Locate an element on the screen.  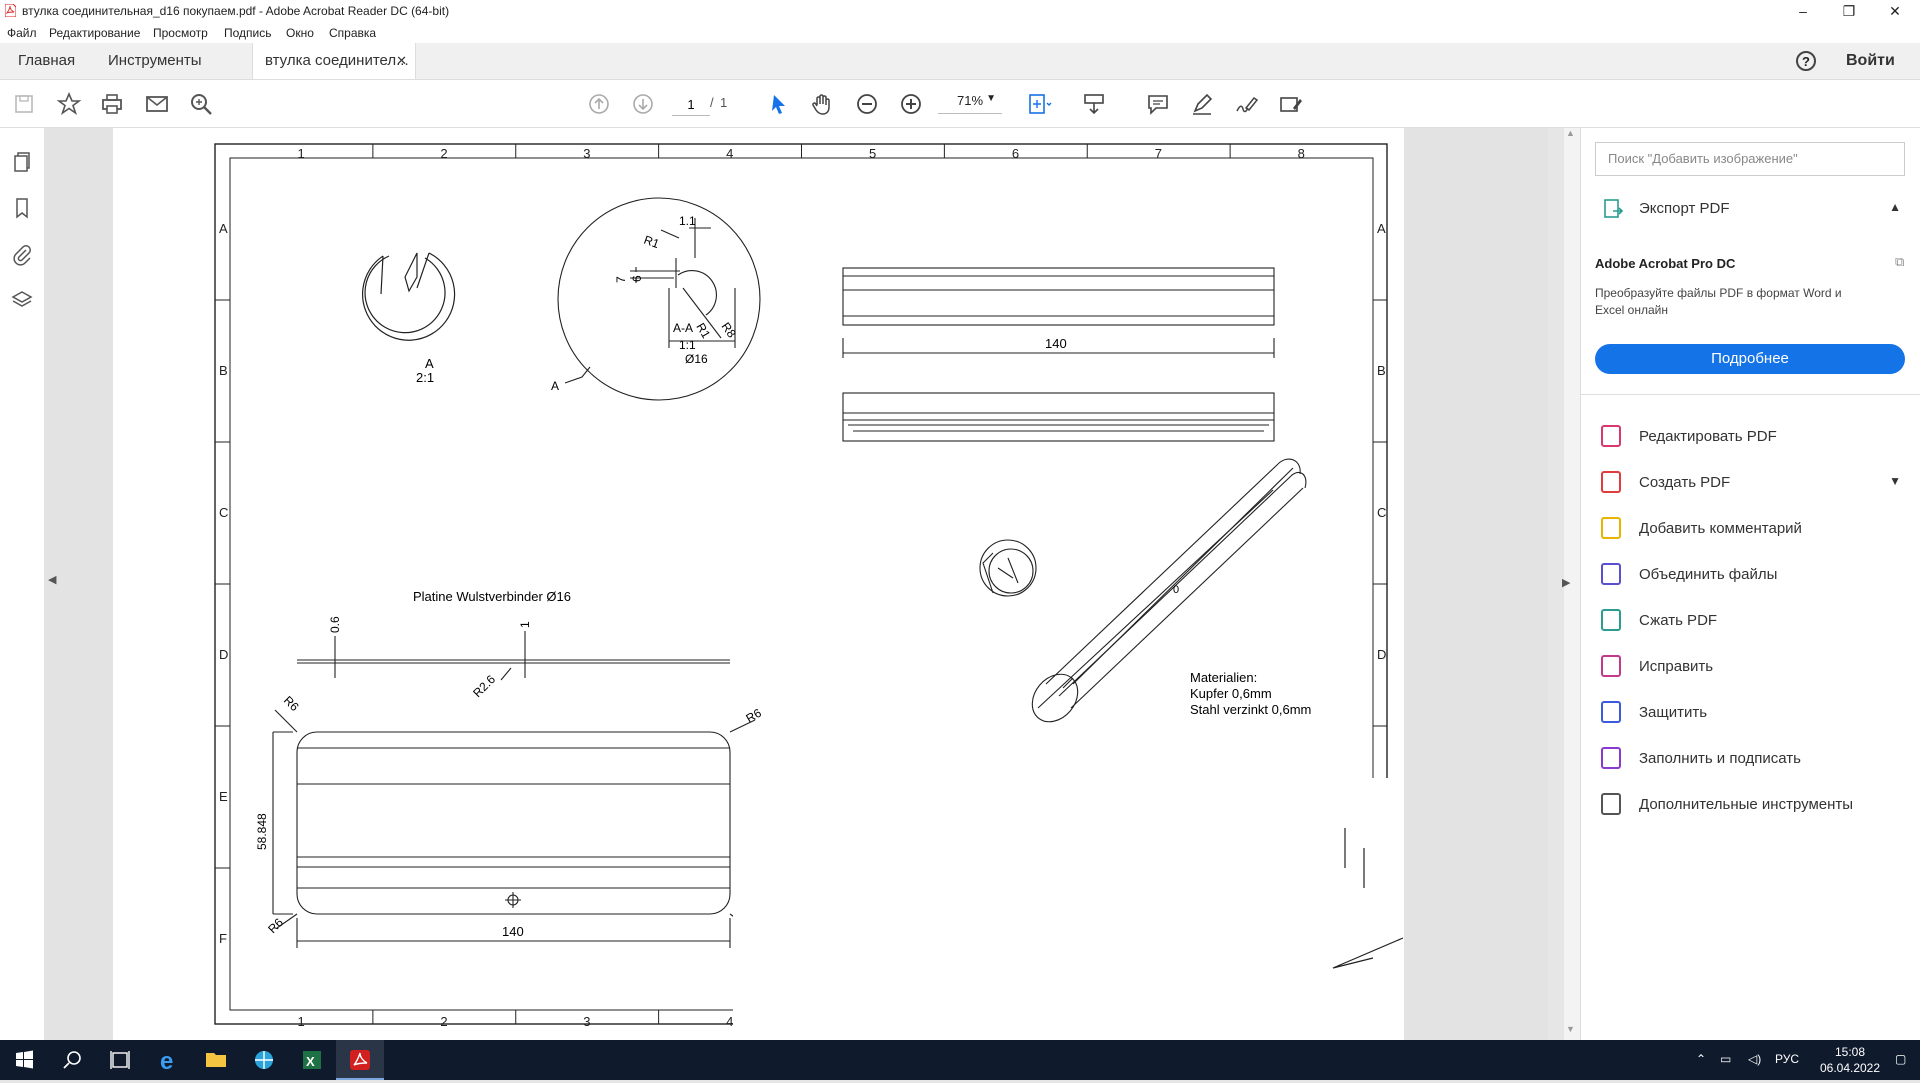
tool-item: Защитить is located at coordinates (1751, 713).